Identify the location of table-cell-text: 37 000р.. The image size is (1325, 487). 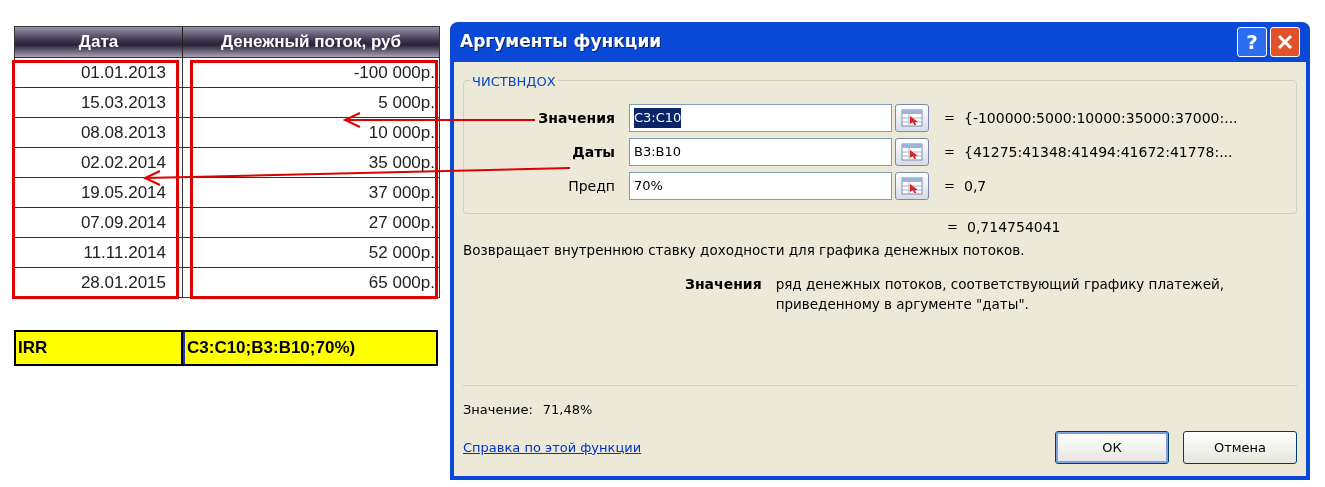
(401, 192).